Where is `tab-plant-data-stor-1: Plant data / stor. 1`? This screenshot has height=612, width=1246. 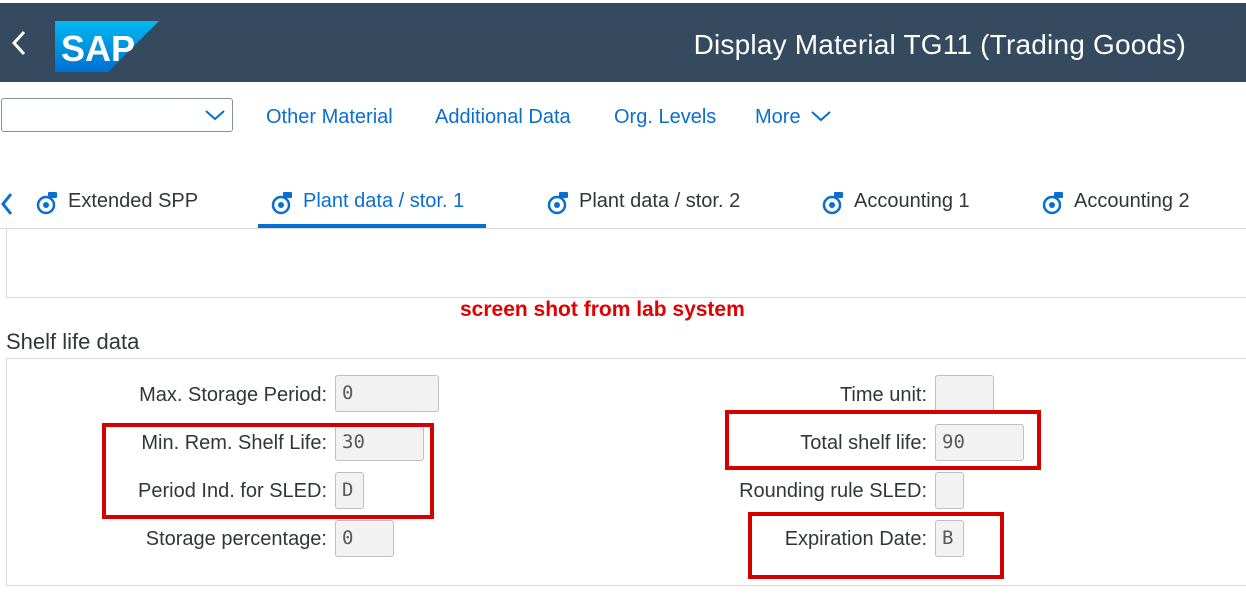 tab-plant-data-stor-1: Plant data / stor. 1 is located at coordinates (367, 209).